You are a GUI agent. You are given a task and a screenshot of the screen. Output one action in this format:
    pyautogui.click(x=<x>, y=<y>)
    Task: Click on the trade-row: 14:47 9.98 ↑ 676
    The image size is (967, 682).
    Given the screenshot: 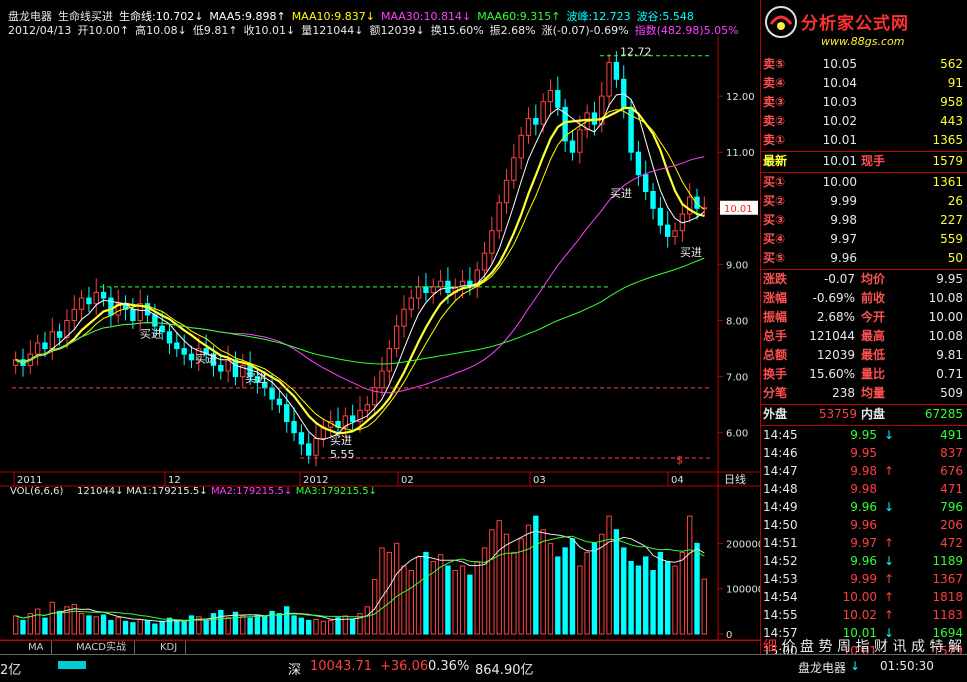 What is the action you would take?
    pyautogui.click(x=864, y=471)
    